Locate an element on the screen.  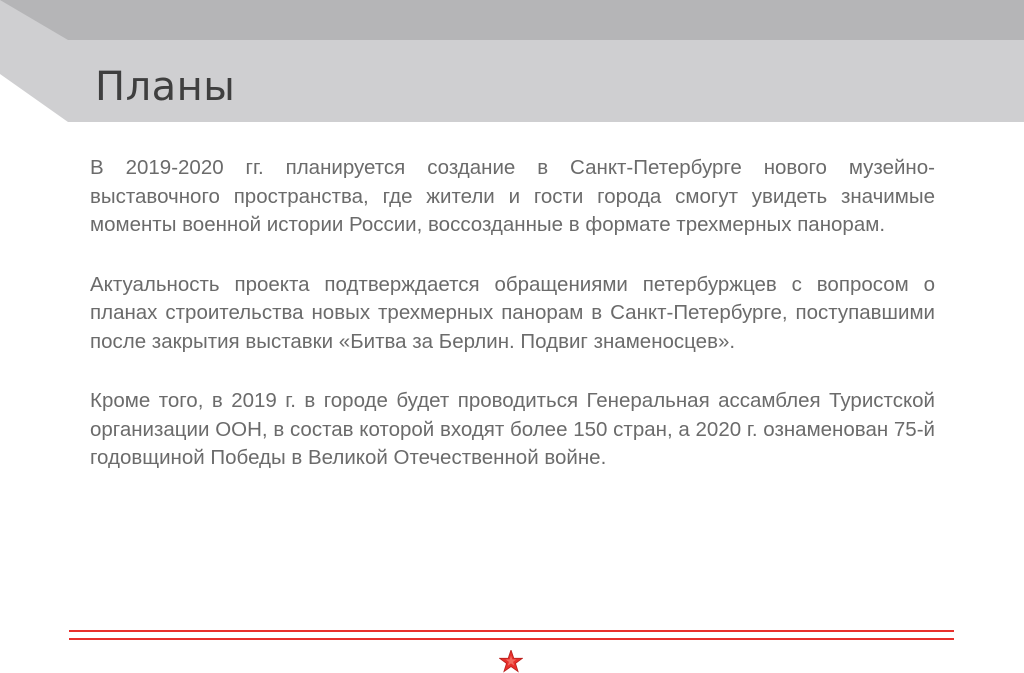
red-star-icon is located at coordinates (511, 661).